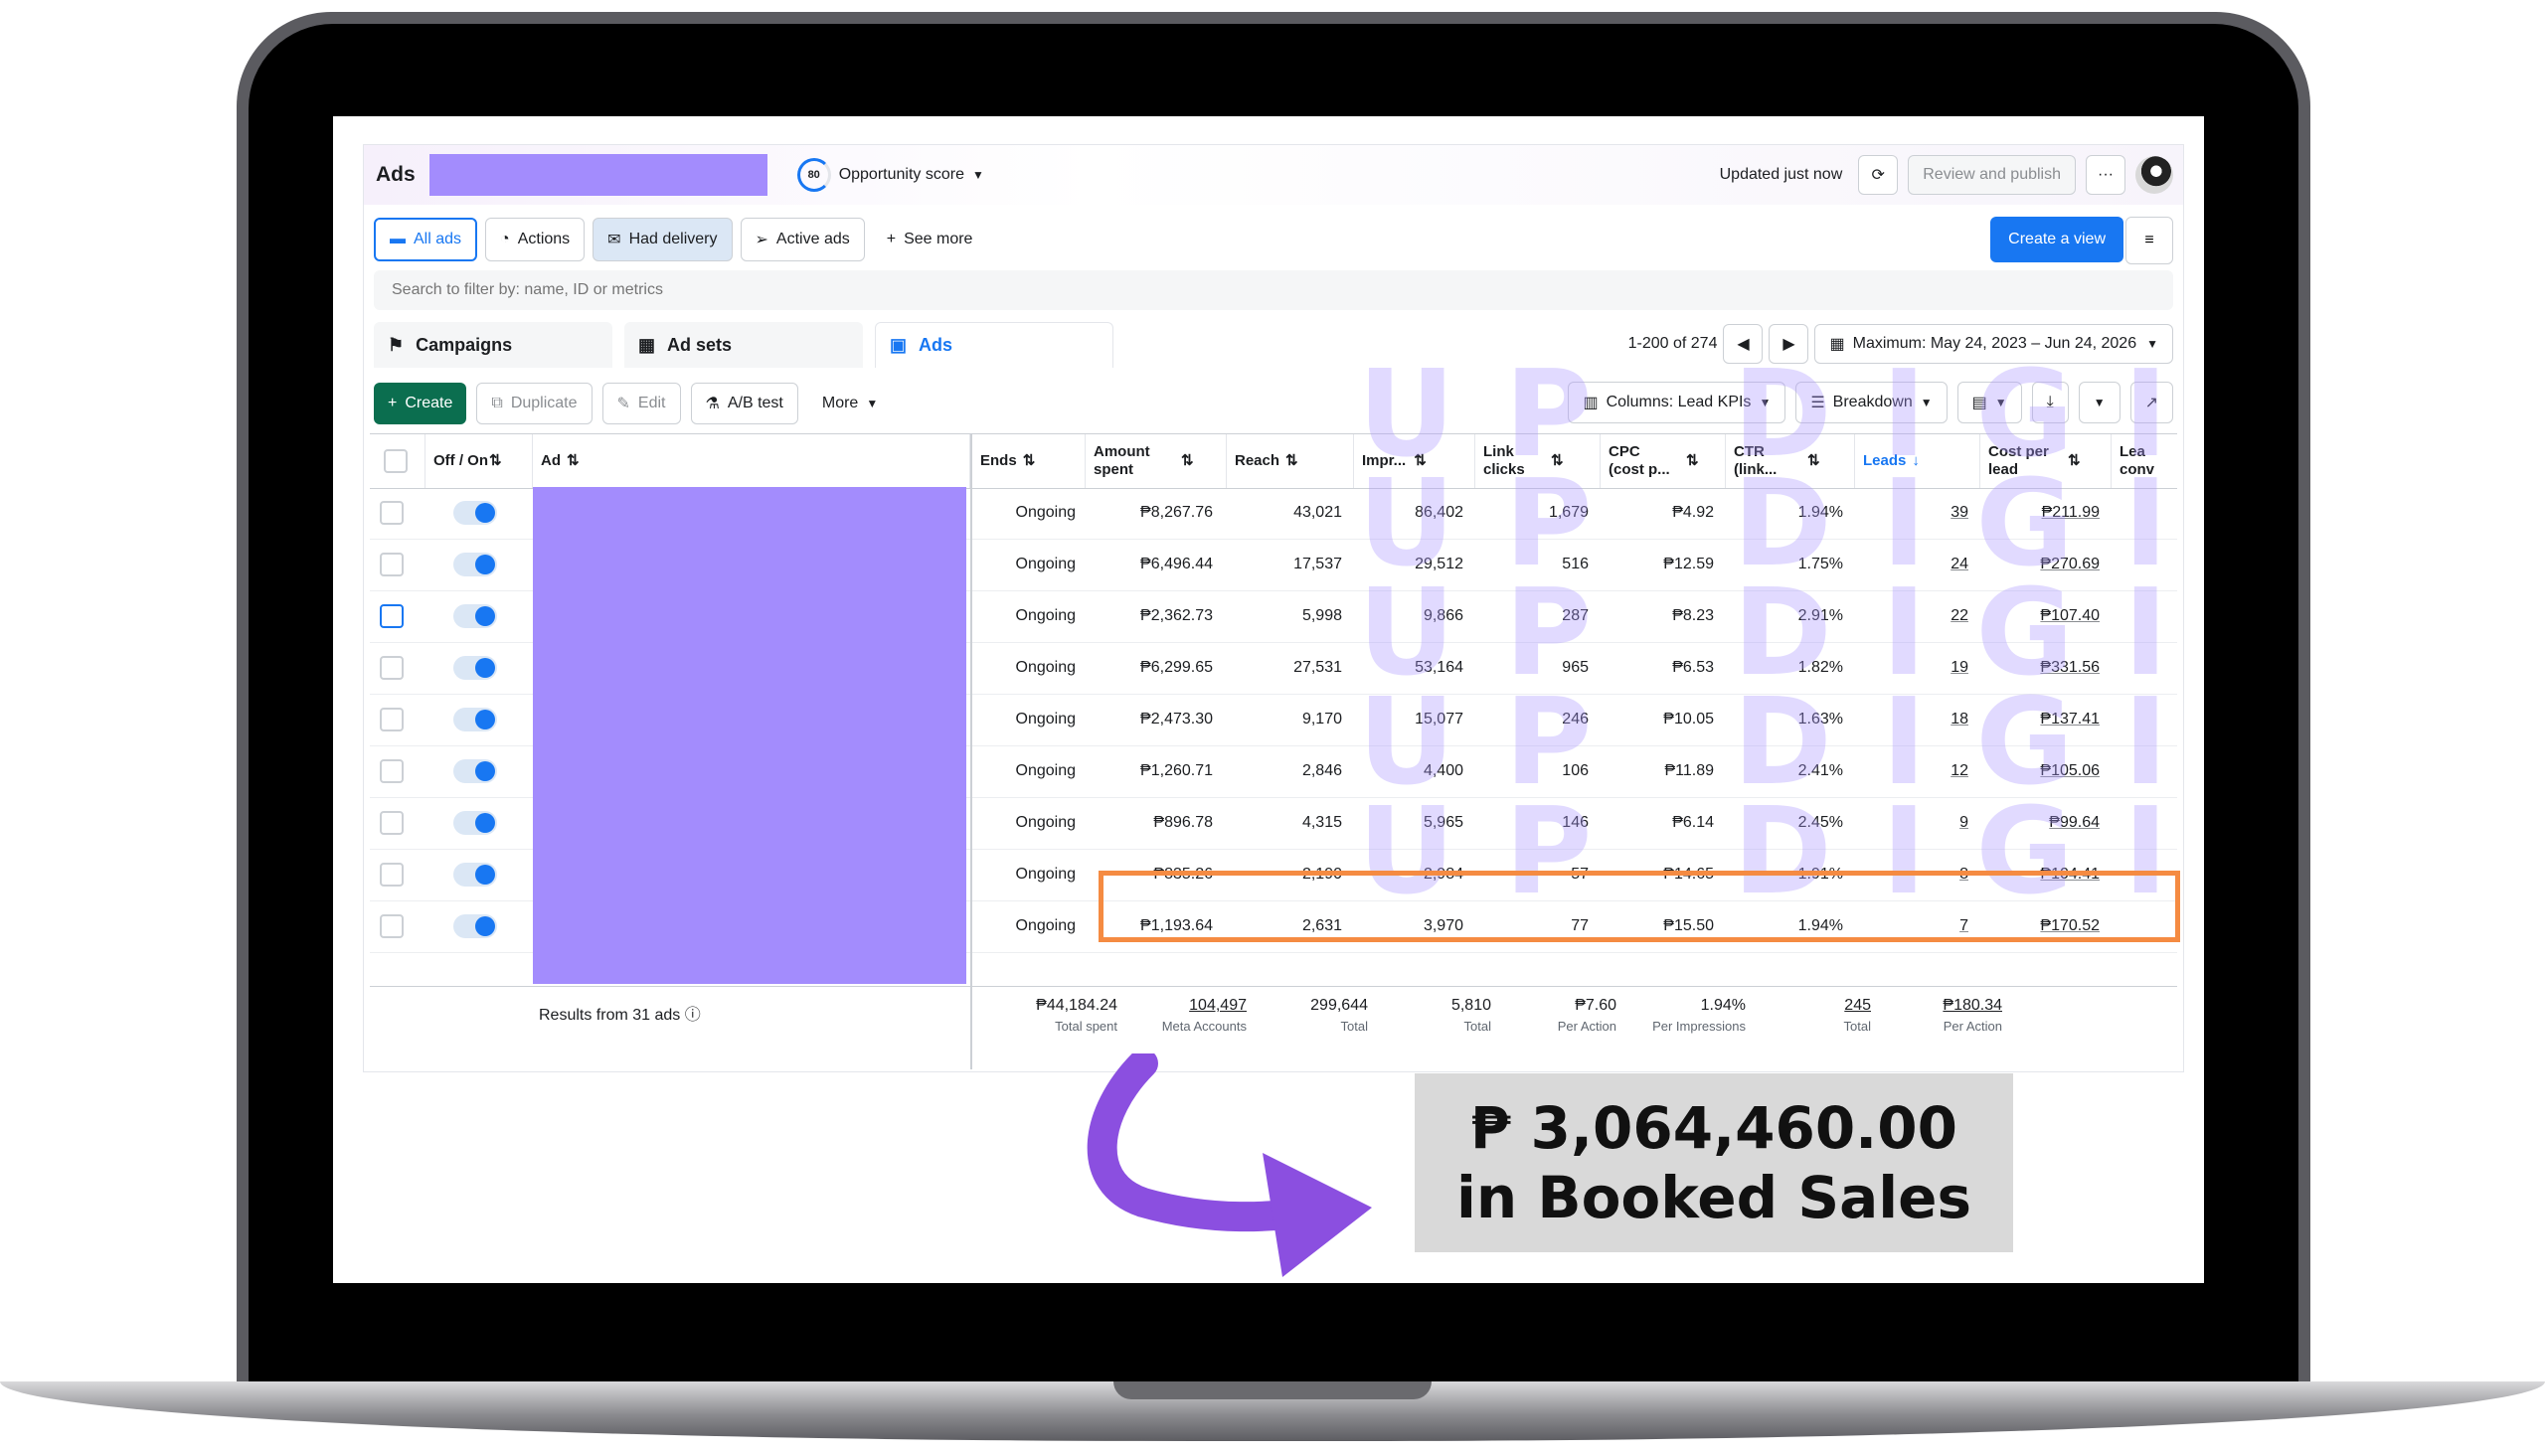 This screenshot has height=1456, width=2545. What do you see at coordinates (744, 403) in the screenshot?
I see `ab-test-button: ⚗ A/B test` at bounding box center [744, 403].